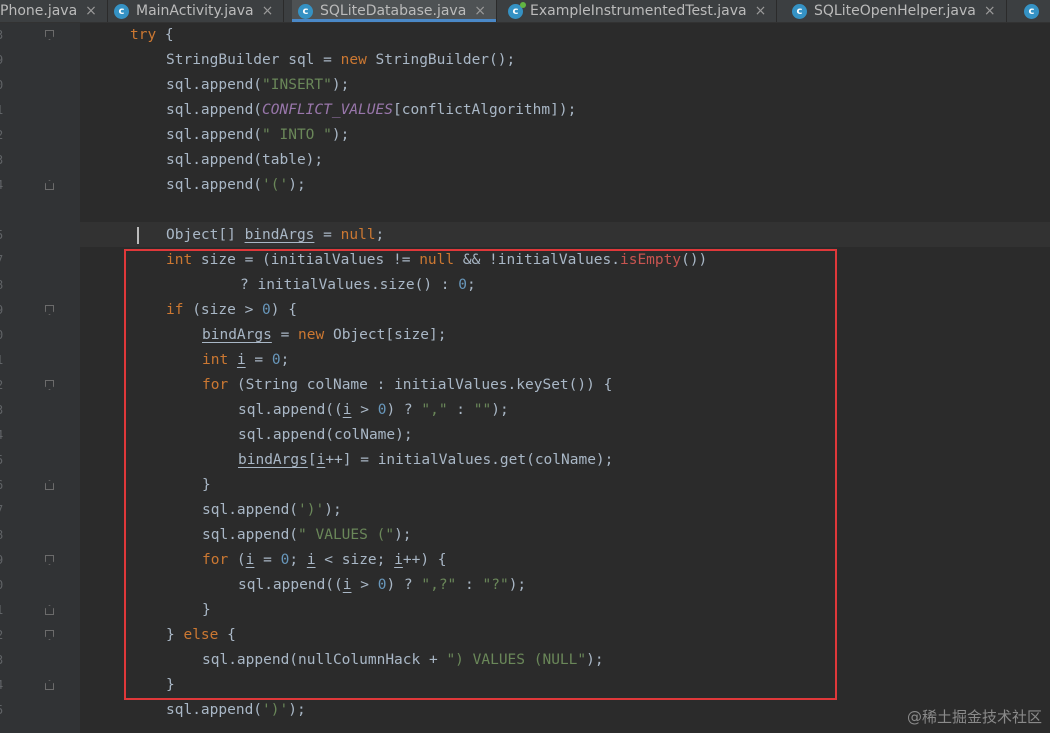  What do you see at coordinates (201, 635) in the screenshot?
I see `code-token: else` at bounding box center [201, 635].